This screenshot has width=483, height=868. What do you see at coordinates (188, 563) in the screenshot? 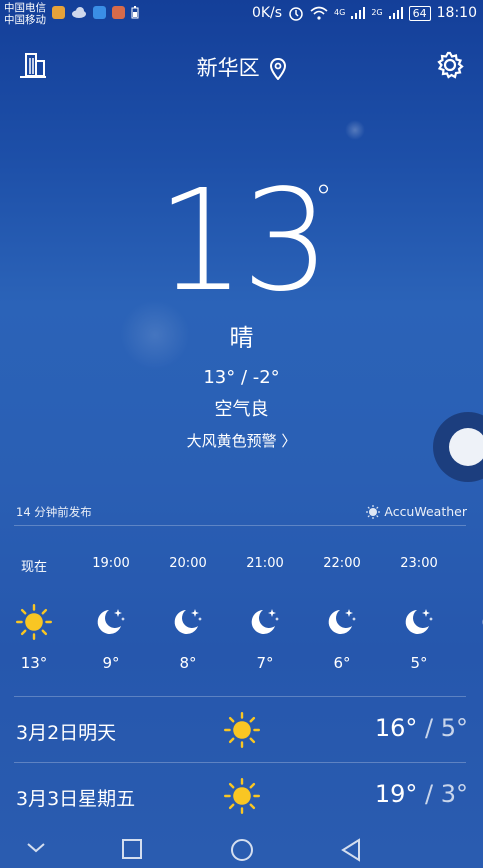
I see `hourly-time: 20:00` at bounding box center [188, 563].